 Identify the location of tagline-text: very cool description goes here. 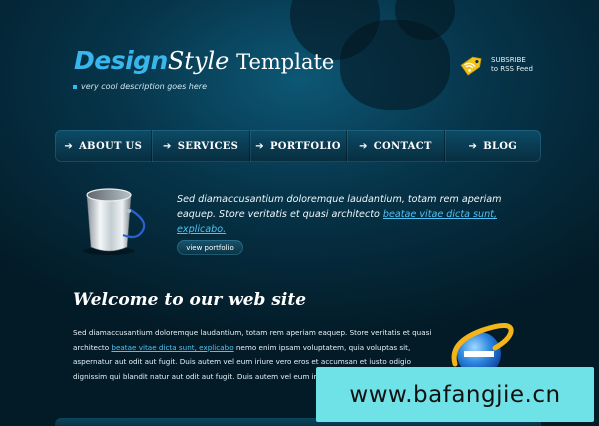
(144, 86).